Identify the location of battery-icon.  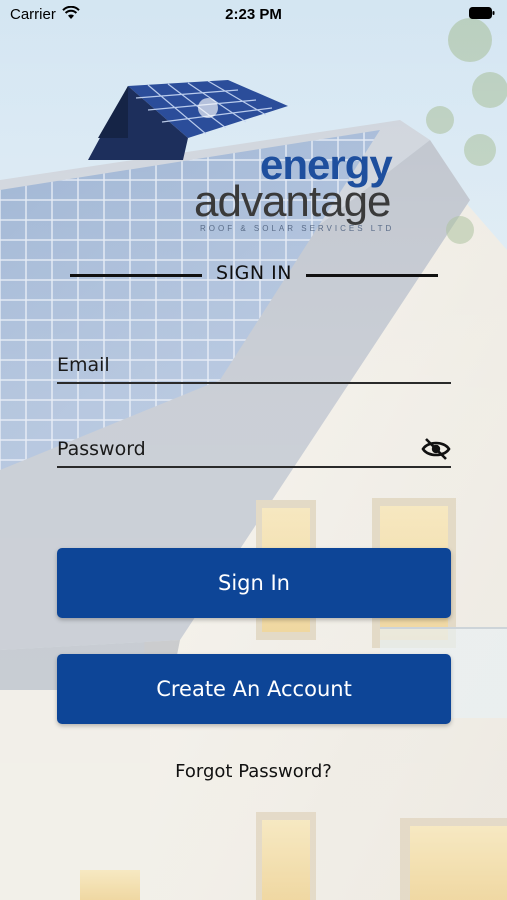
(482, 13).